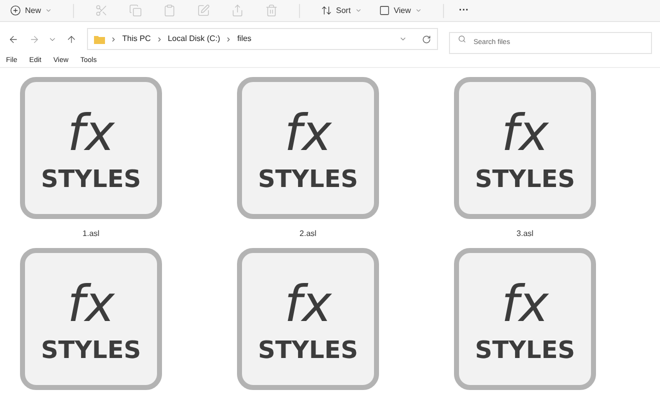 The height and width of the screenshot is (400, 660). What do you see at coordinates (169, 10) in the screenshot?
I see `paste-icon` at bounding box center [169, 10].